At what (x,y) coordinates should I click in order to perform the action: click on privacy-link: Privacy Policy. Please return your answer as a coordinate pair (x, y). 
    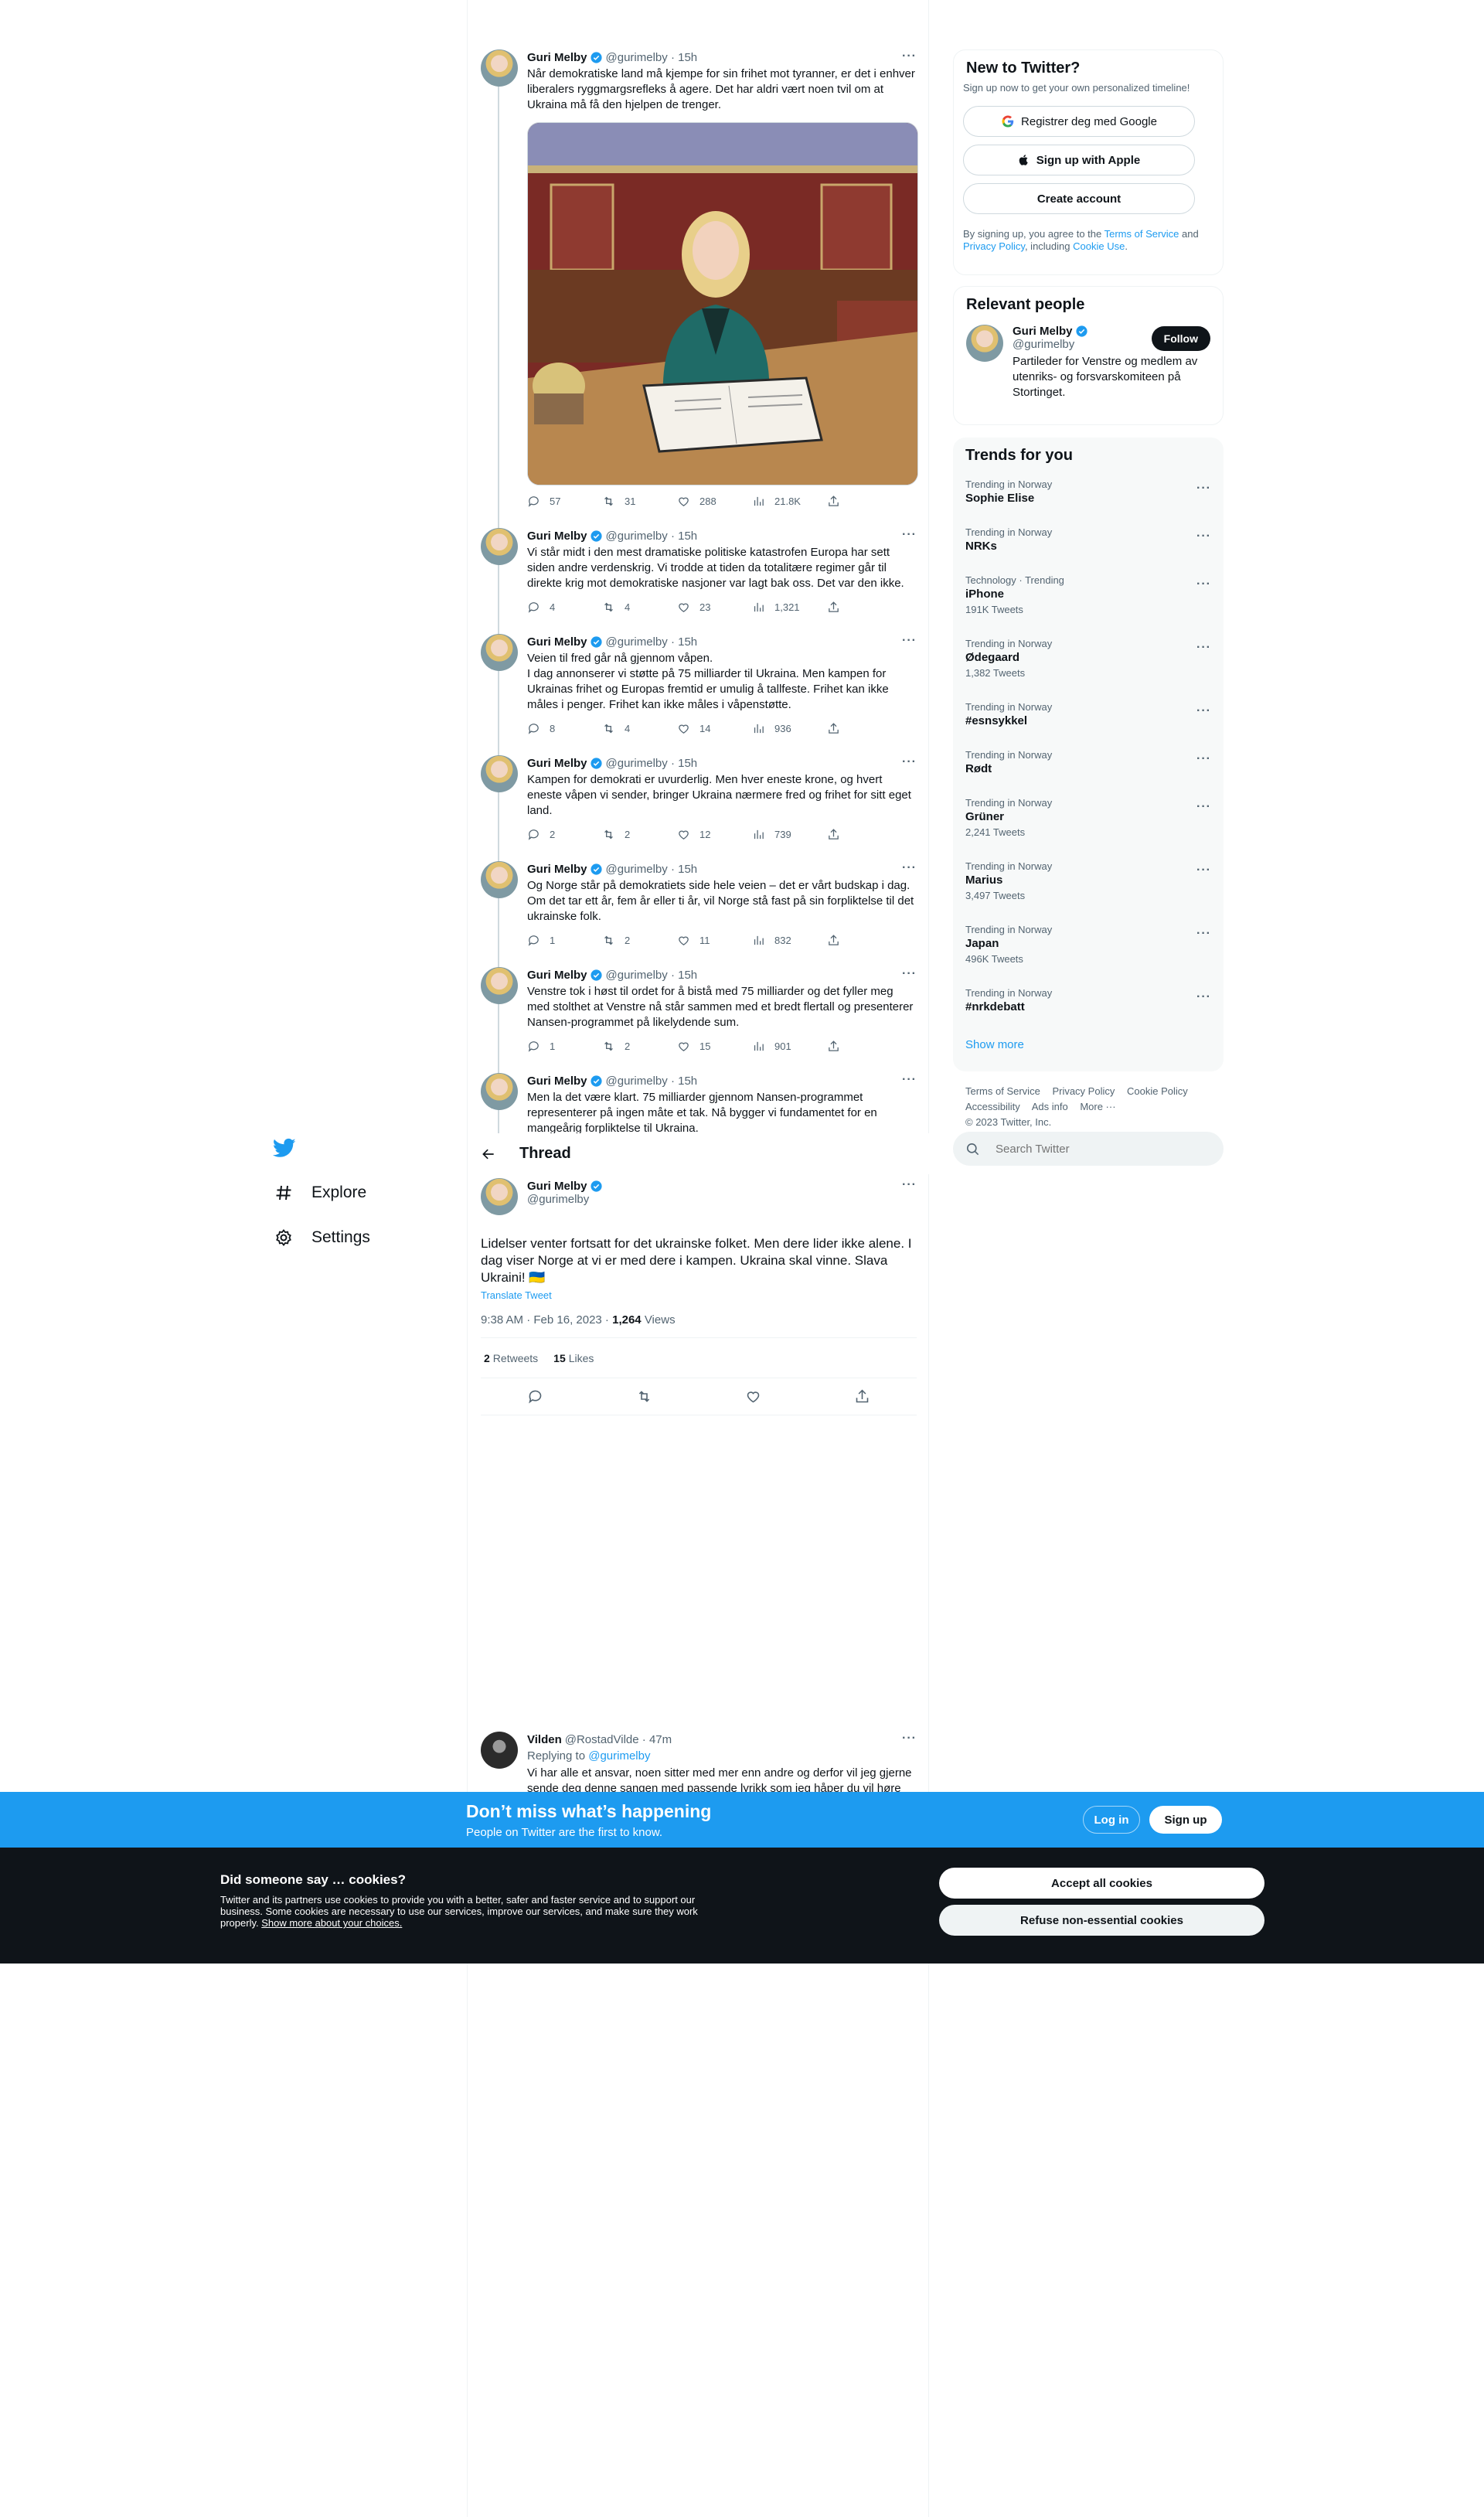
    Looking at the image, I should click on (994, 246).